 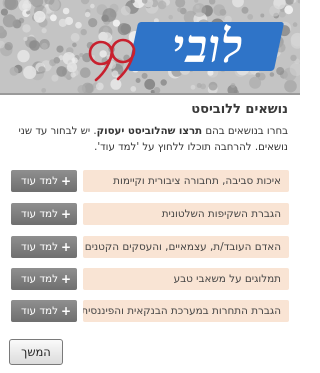 I want to click on logo-wordmark: לובי, so click(x=208, y=46).